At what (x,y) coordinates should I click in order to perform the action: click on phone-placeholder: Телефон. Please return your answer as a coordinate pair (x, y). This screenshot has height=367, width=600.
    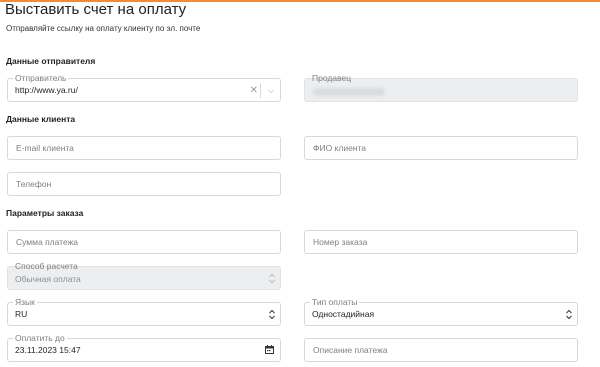
    Looking at the image, I should click on (34, 184).